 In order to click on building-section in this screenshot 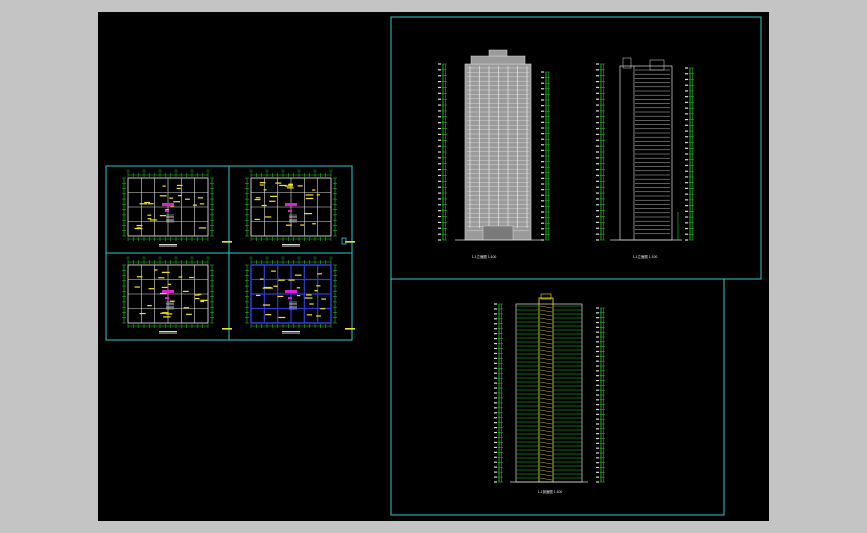, I will do `click(549, 388)`.